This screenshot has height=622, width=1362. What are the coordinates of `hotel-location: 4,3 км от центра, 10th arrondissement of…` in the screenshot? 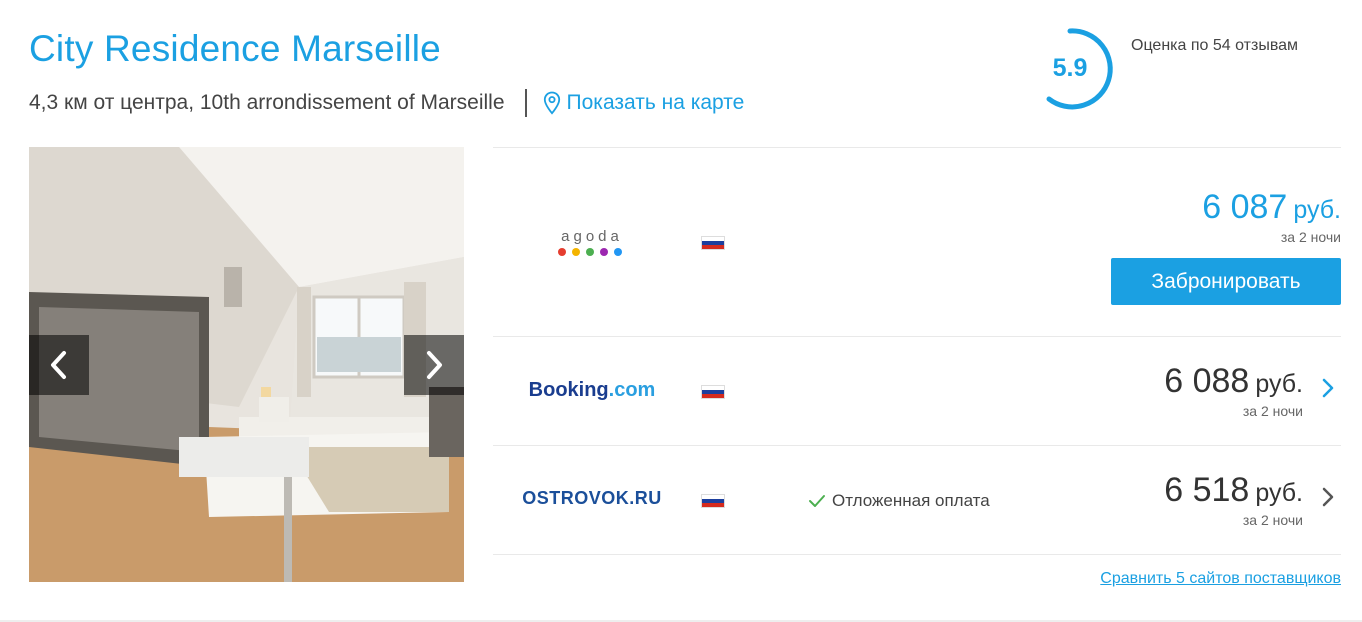 It's located at (267, 102).